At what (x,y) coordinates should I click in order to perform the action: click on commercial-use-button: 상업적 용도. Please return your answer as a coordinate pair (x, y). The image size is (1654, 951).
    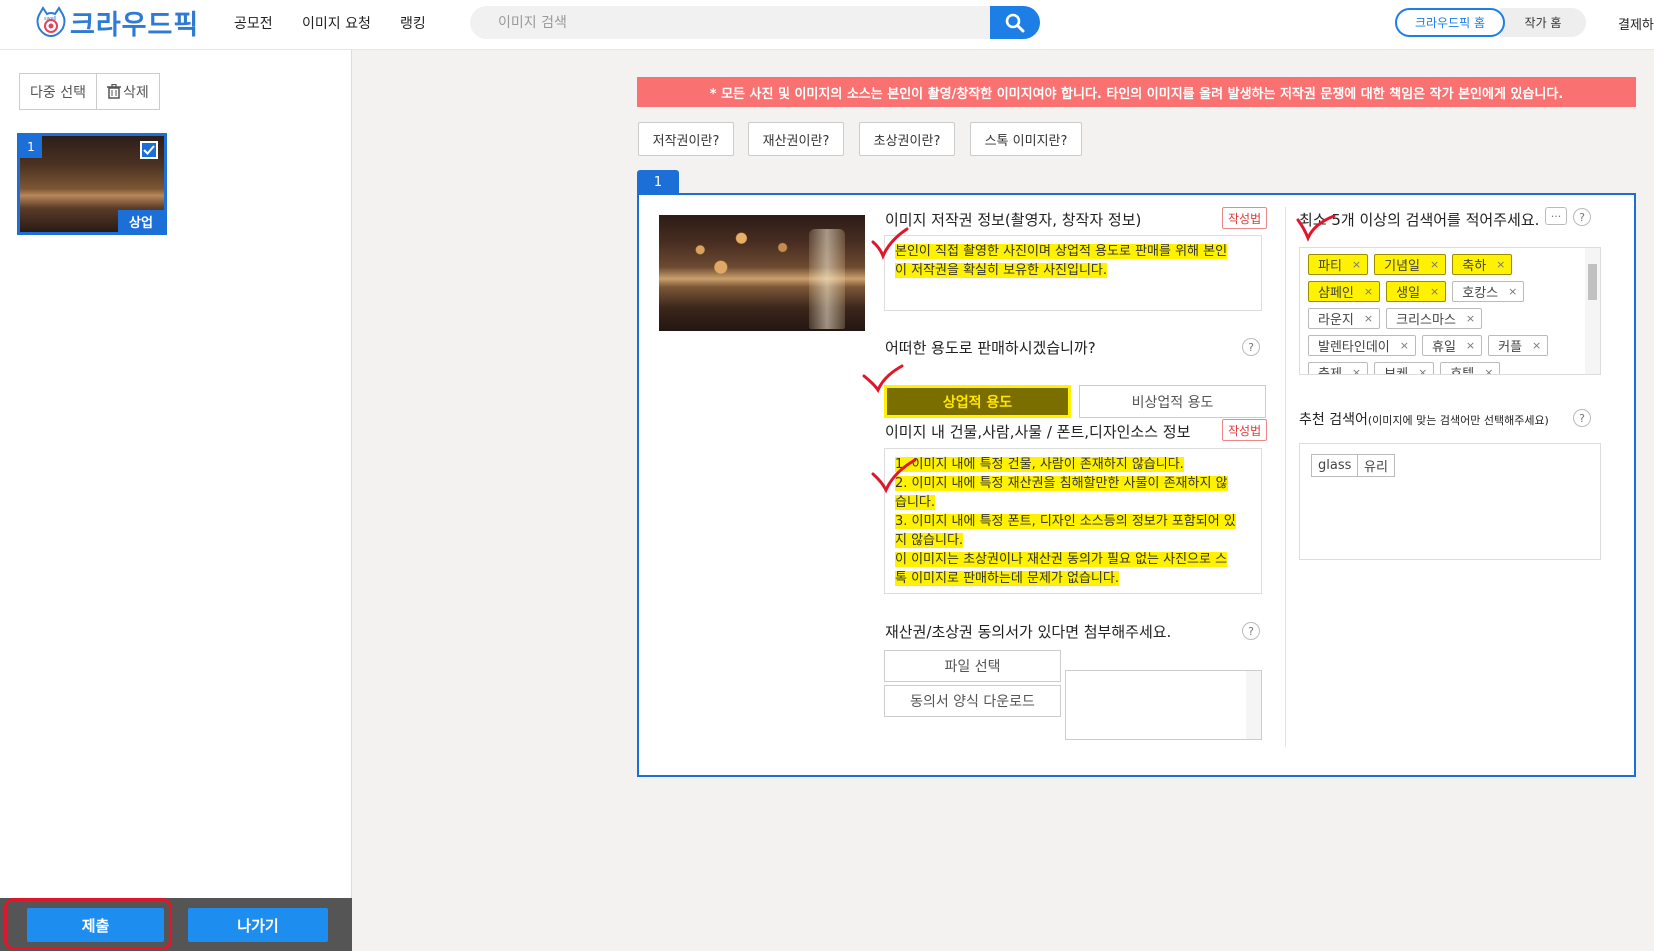
    Looking at the image, I should click on (977, 401).